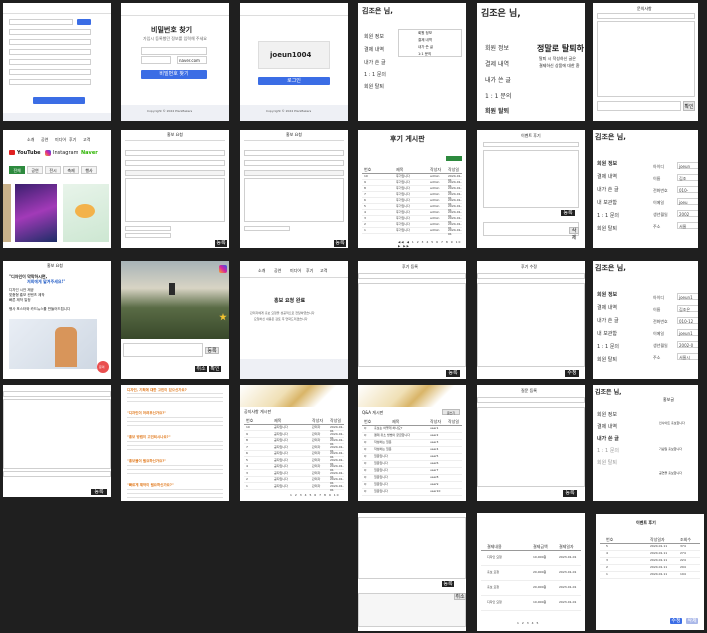 The height and width of the screenshot is (633, 707). I want to click on table-row: Q 결제 취소 방법이 궁금합니다 user2, so click(412, 436).